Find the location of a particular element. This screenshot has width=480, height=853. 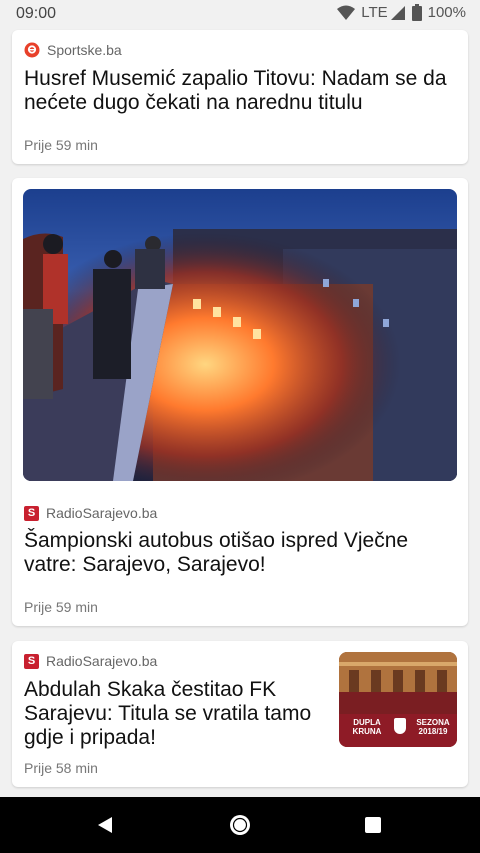

home-icon is located at coordinates (240, 825).